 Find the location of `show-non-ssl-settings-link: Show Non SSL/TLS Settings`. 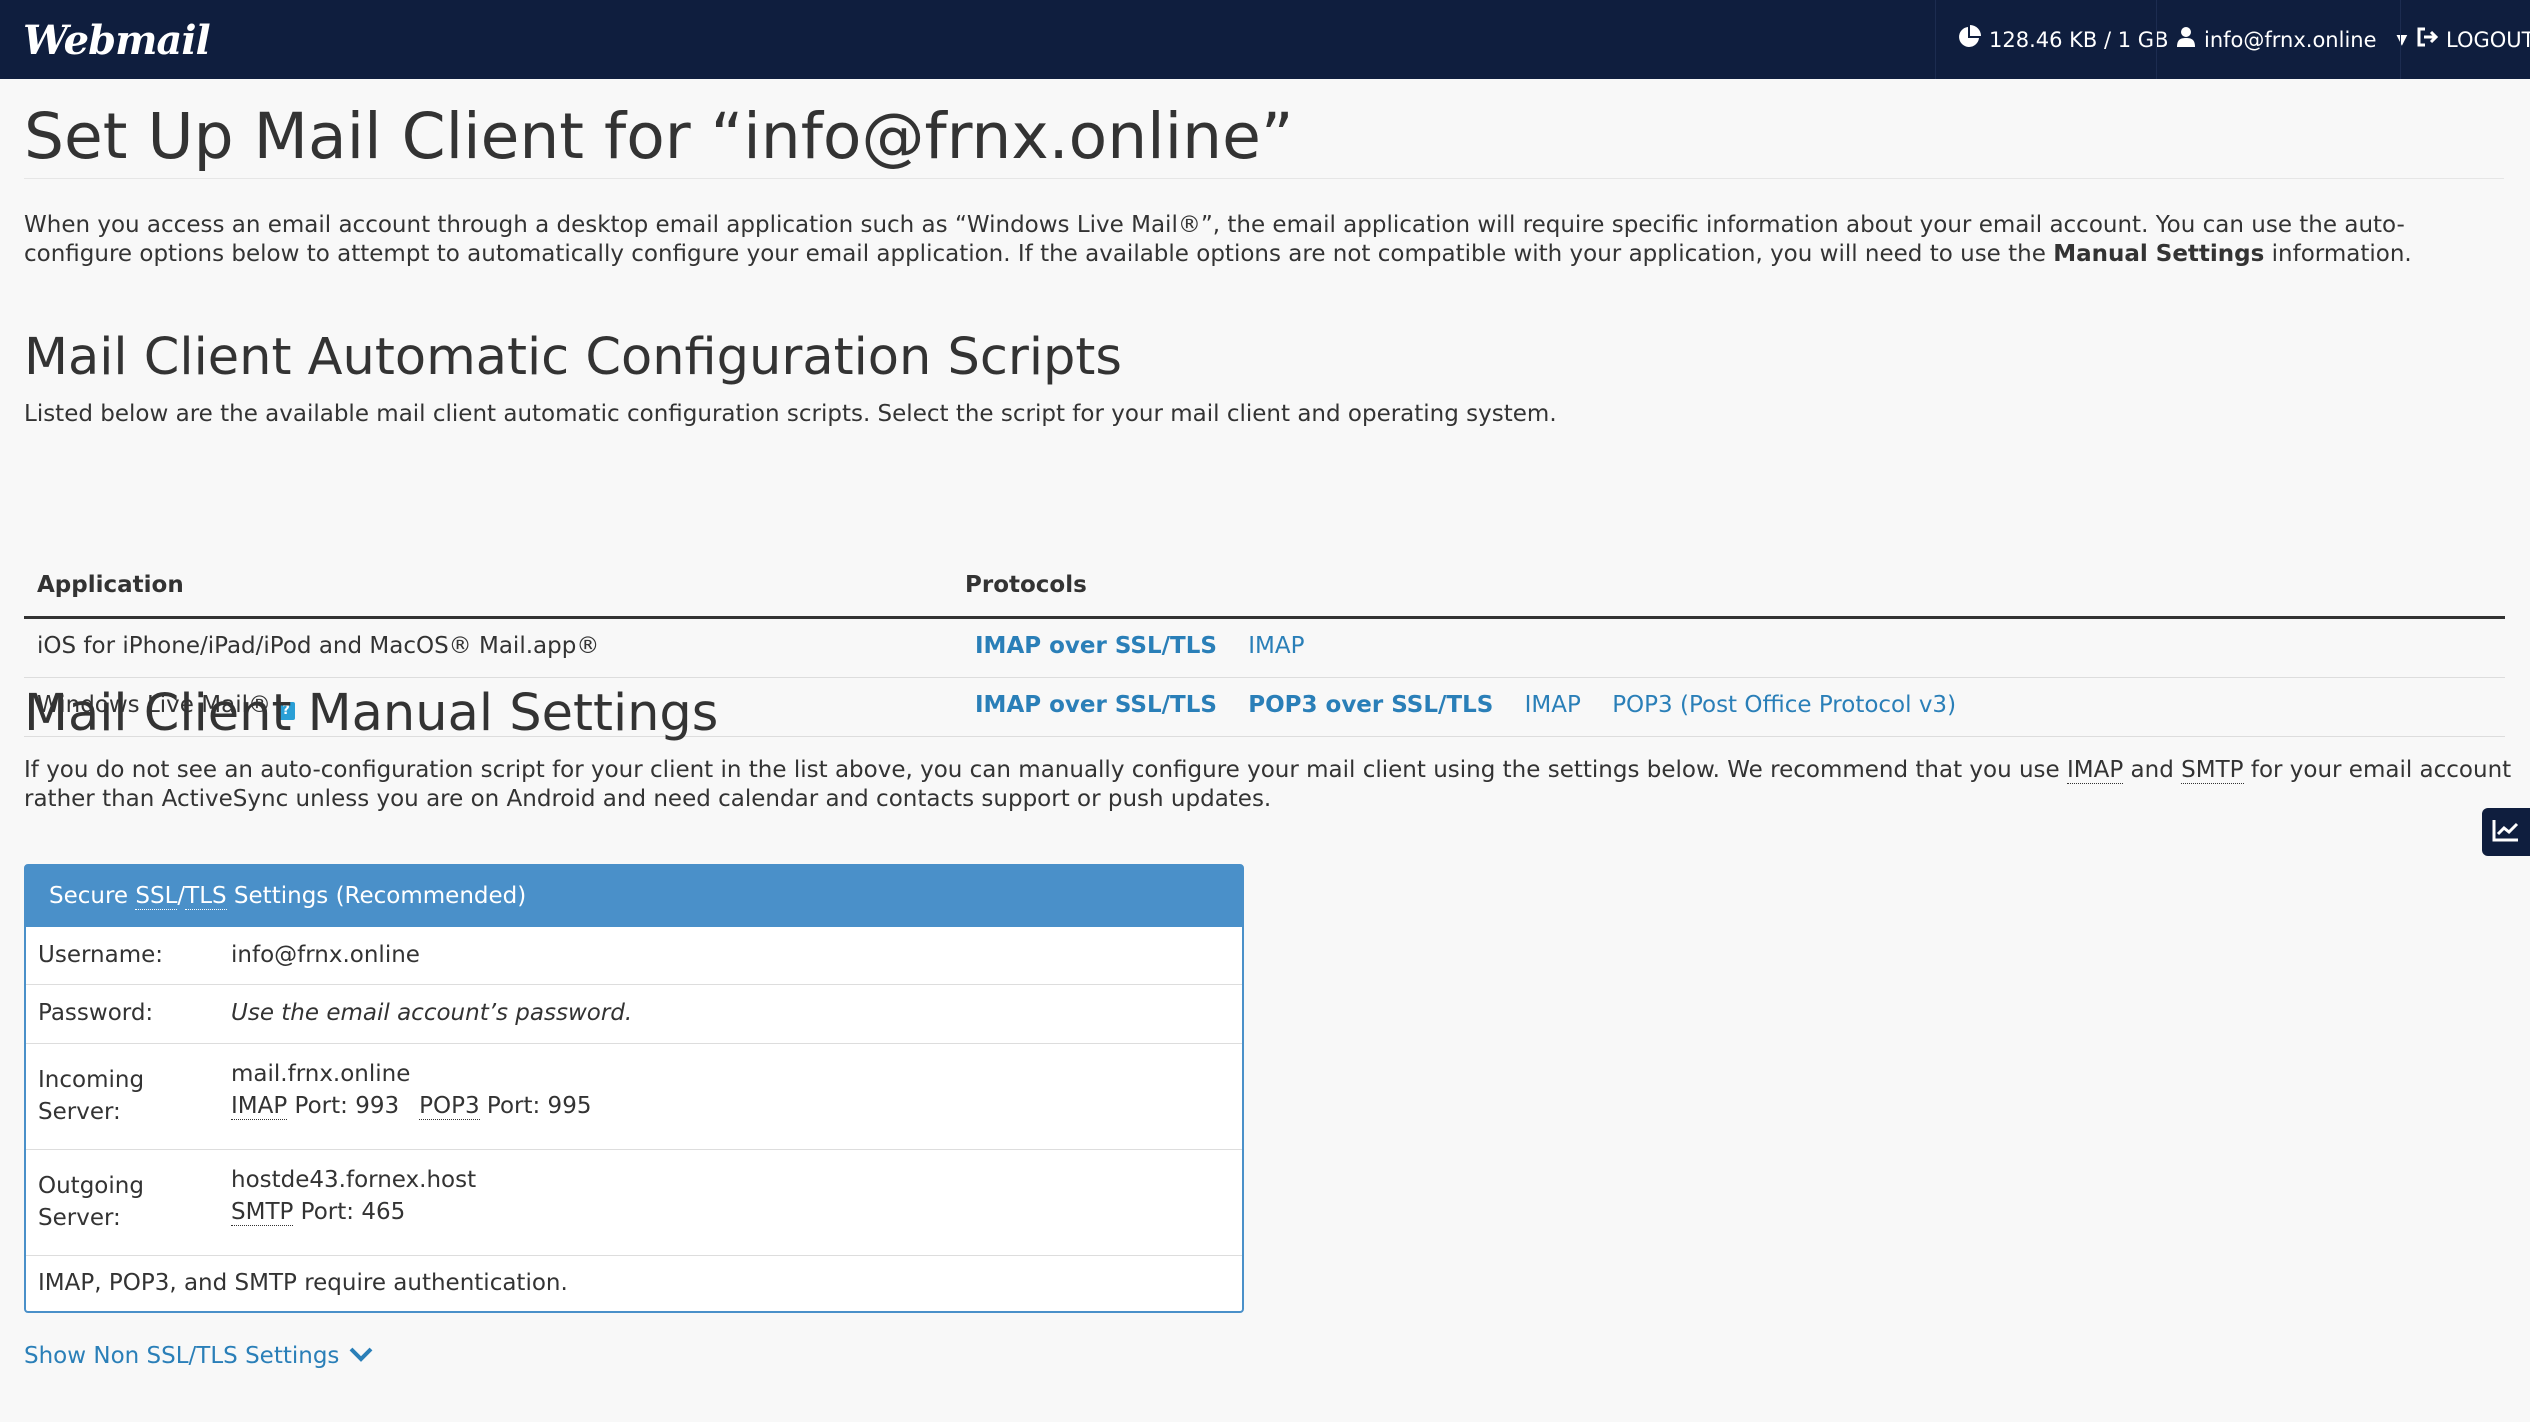

show-non-ssl-settings-link: Show Non SSL/TLS Settings is located at coordinates (198, 1356).